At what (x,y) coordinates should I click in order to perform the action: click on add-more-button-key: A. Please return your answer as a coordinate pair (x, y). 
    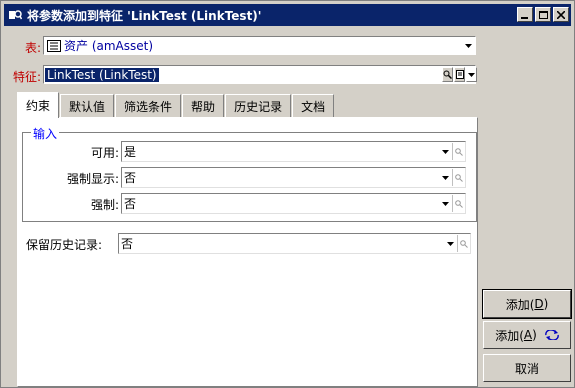
    Looking at the image, I should click on (528, 335).